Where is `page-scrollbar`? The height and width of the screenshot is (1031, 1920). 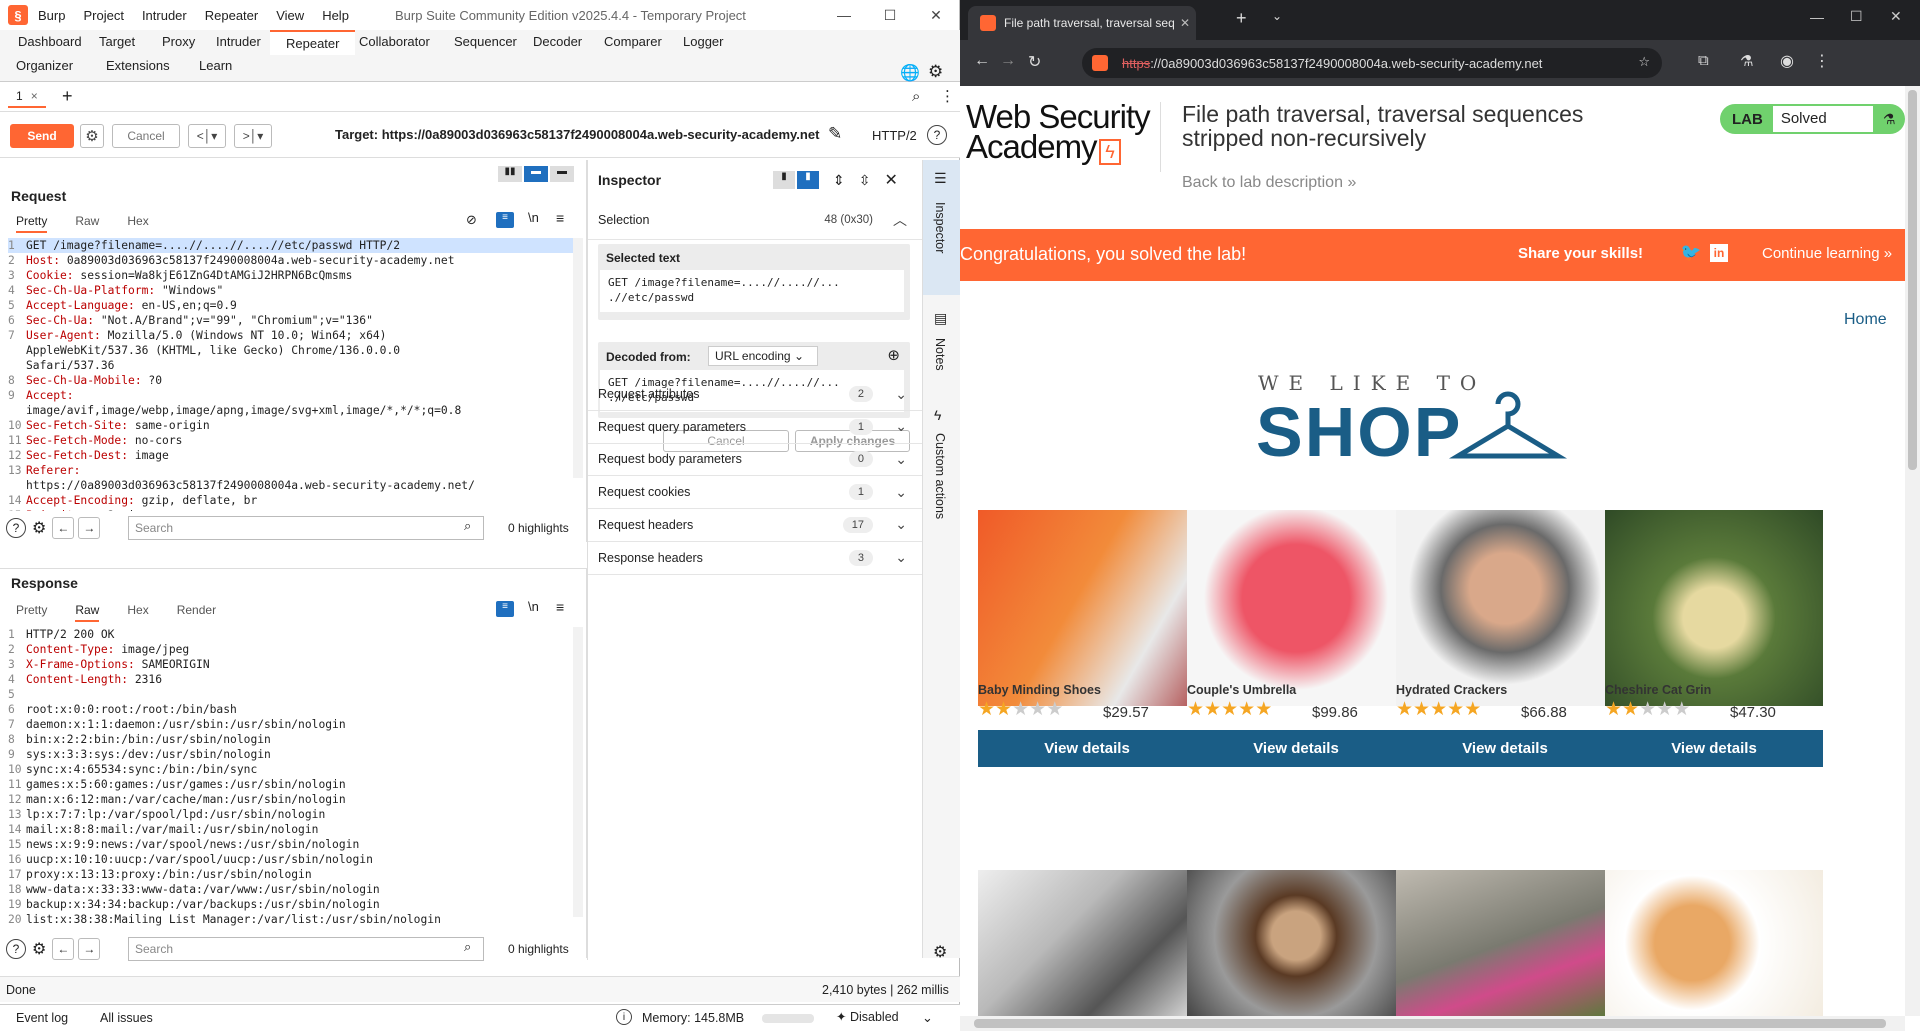
page-scrollbar is located at coordinates (1912, 551).